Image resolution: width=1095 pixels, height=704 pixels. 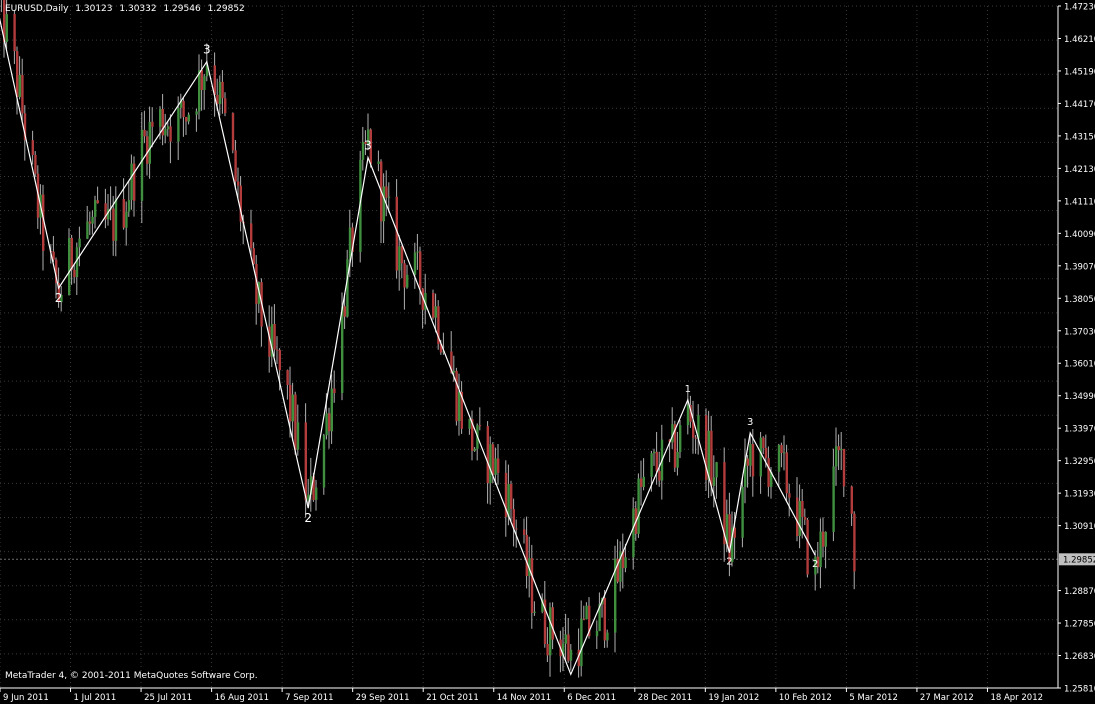 I want to click on current-price-tag: 1.29852, so click(x=1077, y=559).